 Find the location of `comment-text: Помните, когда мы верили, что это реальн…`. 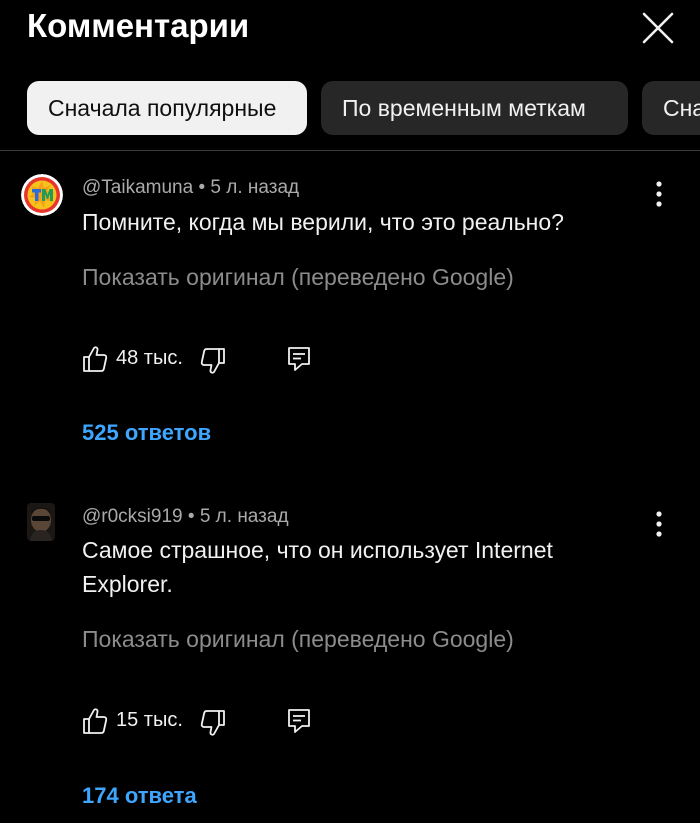

comment-text: Помните, когда мы верили, что это реальн… is located at coordinates (323, 222).